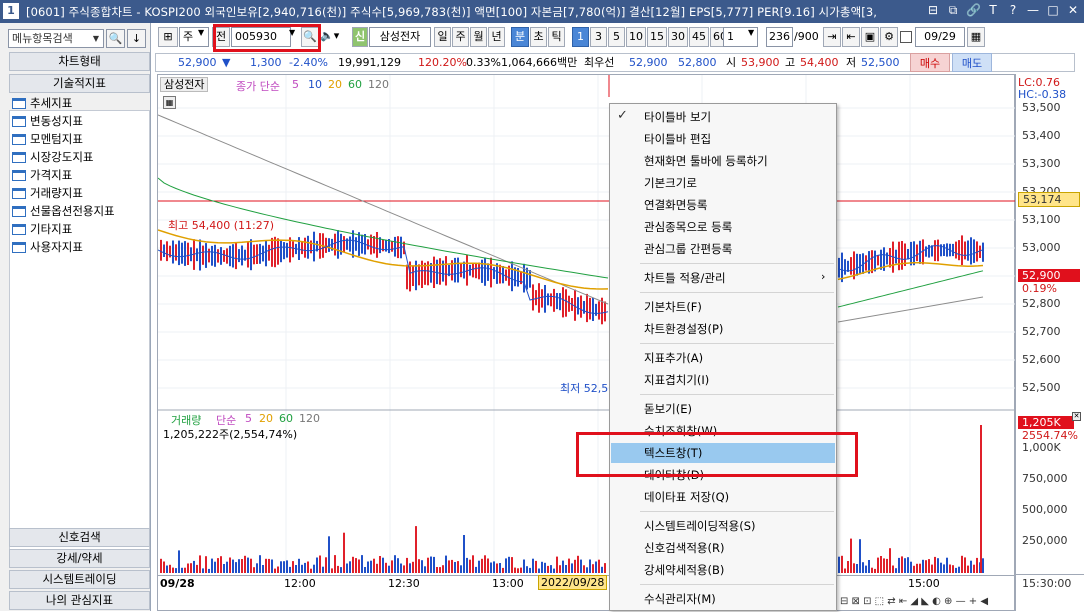  What do you see at coordinates (478, 37) in the screenshot?
I see `period-month: 월` at bounding box center [478, 37].